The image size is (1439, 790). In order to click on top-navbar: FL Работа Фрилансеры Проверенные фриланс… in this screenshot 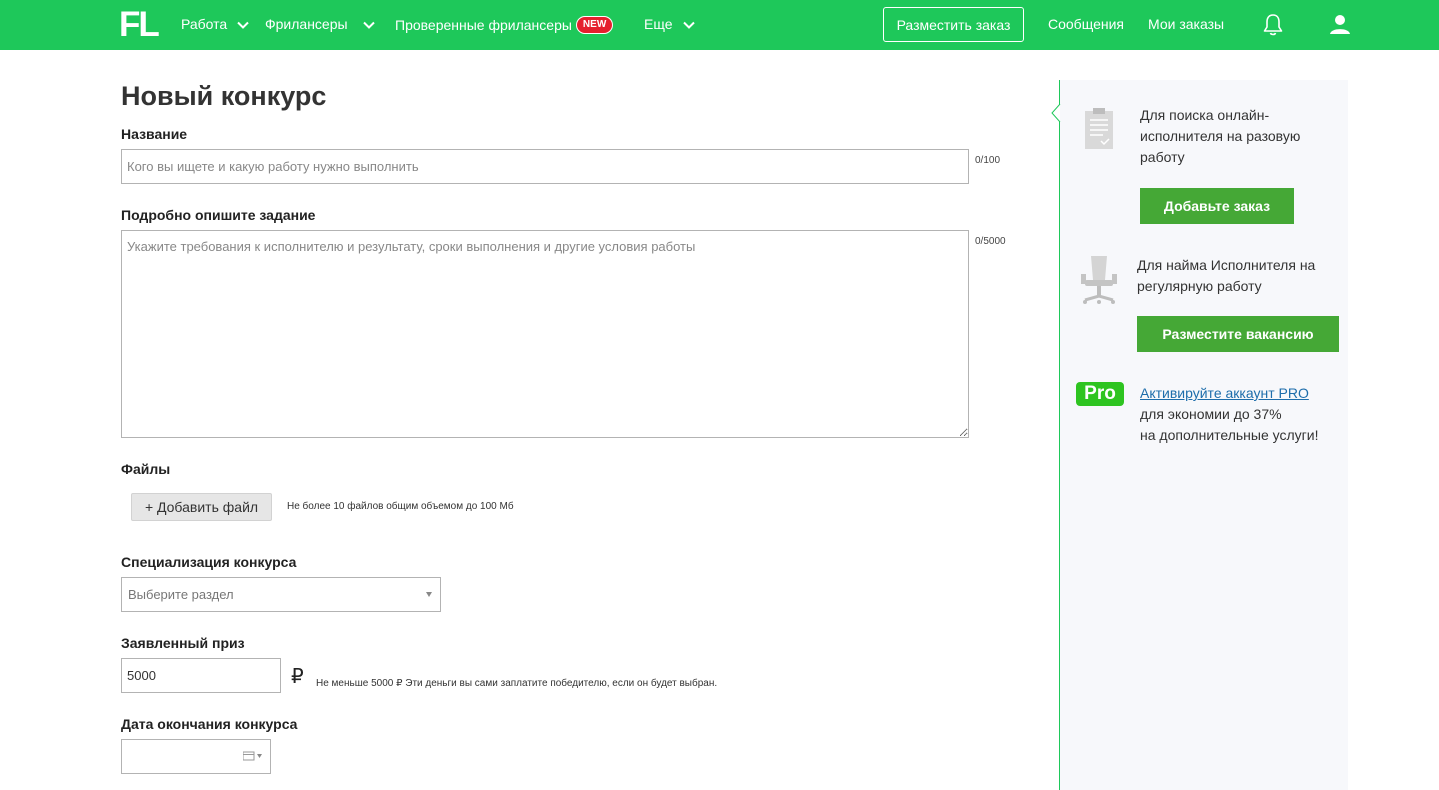, I will do `click(719, 25)`.